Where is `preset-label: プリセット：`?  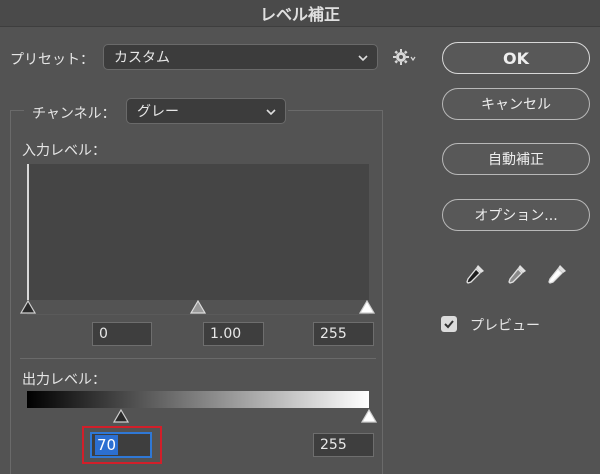
preset-label: プリセット： is located at coordinates (52, 60).